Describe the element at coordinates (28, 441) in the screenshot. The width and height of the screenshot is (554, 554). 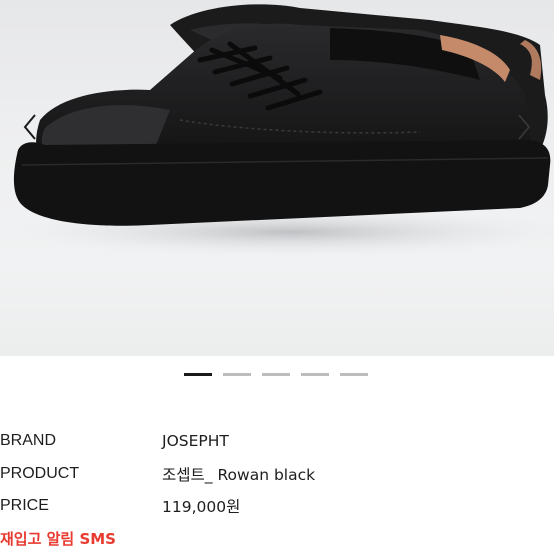
I see `brand-label: BRAND` at that location.